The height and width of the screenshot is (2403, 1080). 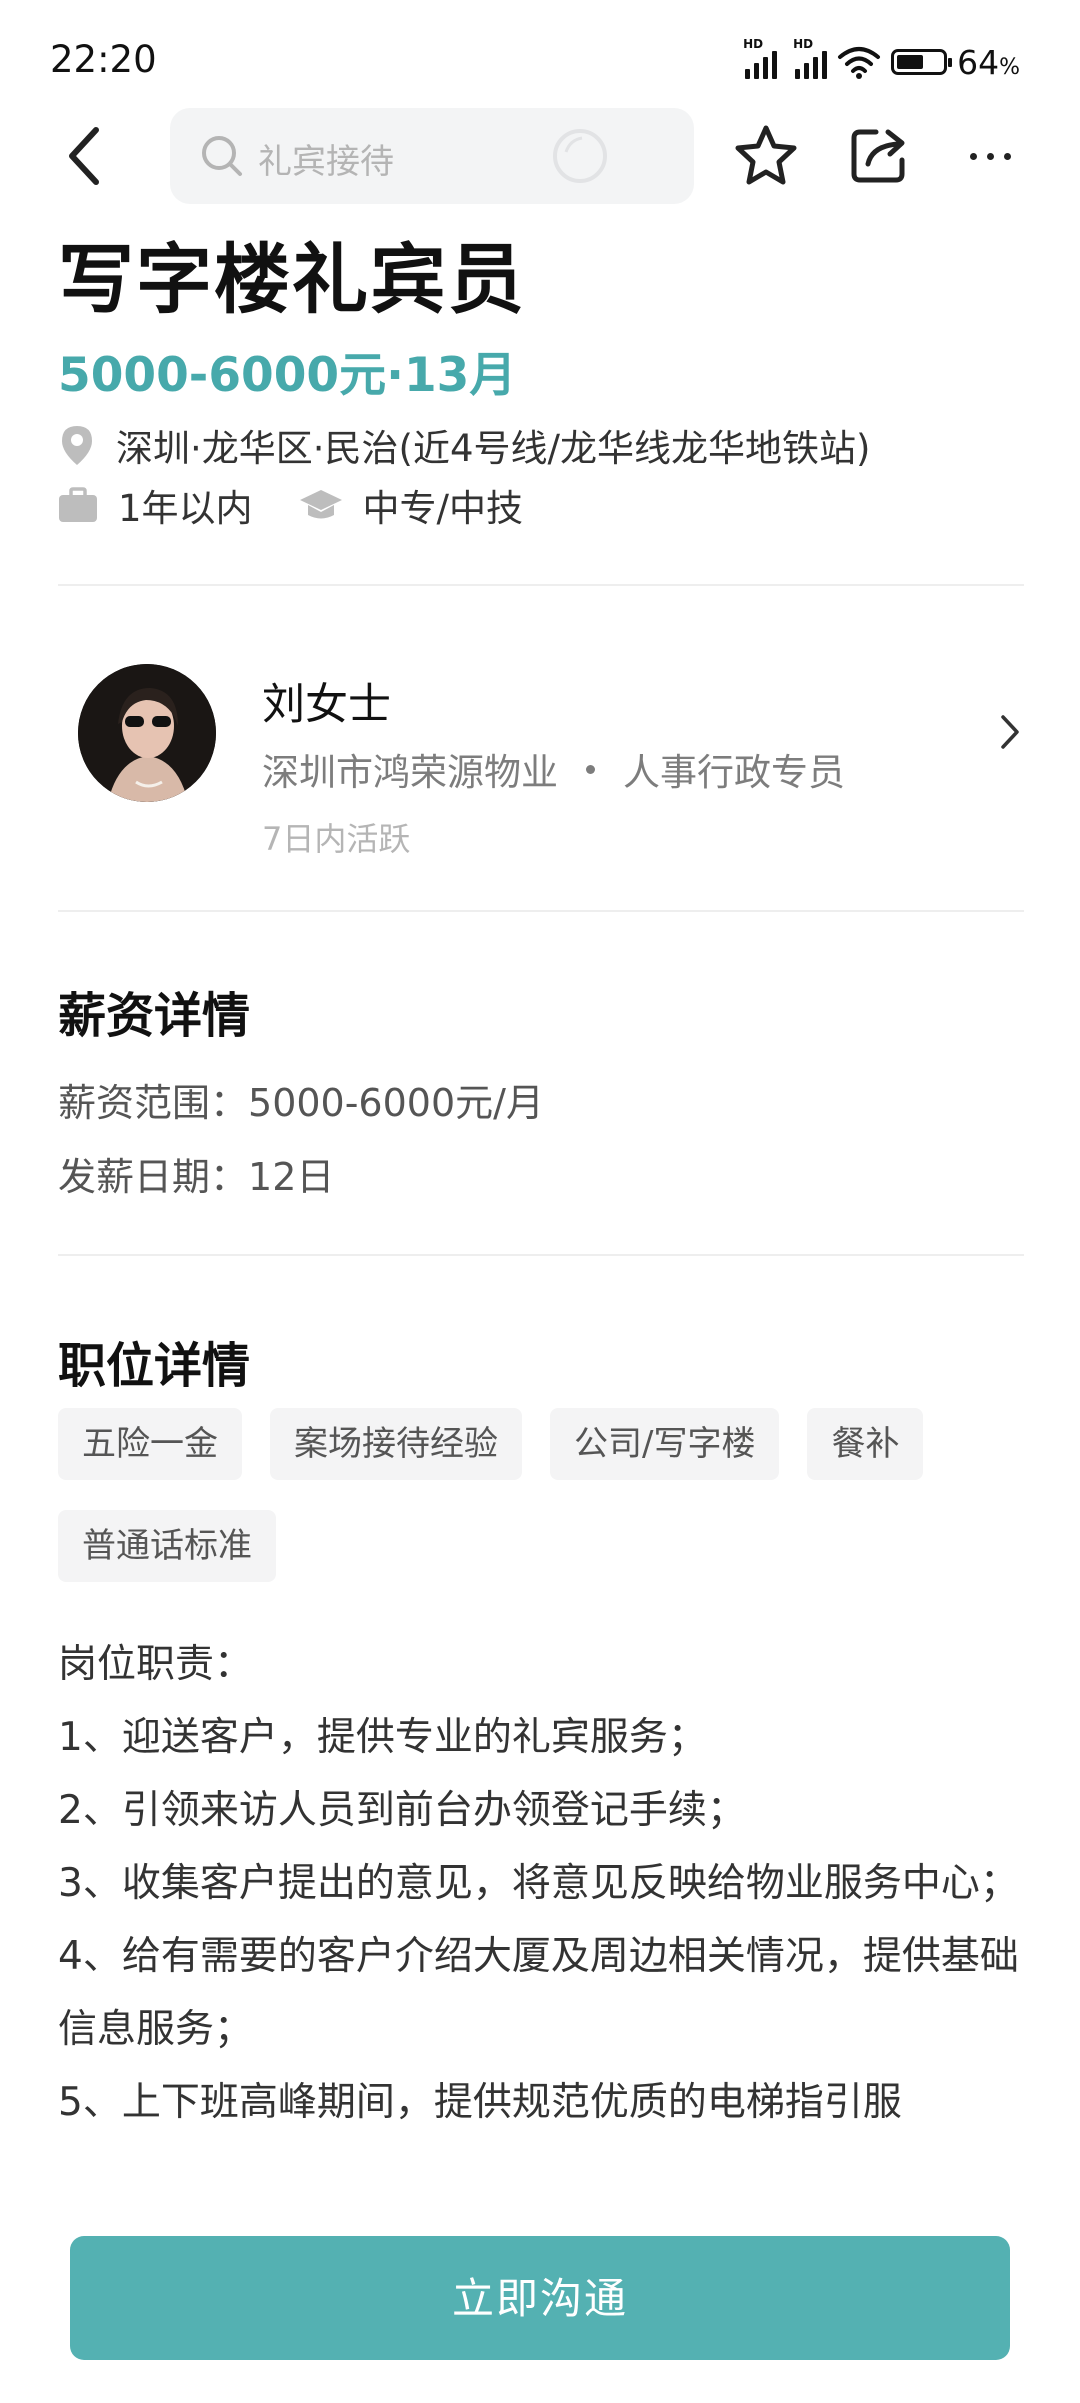 I want to click on job-section-title: 职位详情, so click(x=154, y=1366).